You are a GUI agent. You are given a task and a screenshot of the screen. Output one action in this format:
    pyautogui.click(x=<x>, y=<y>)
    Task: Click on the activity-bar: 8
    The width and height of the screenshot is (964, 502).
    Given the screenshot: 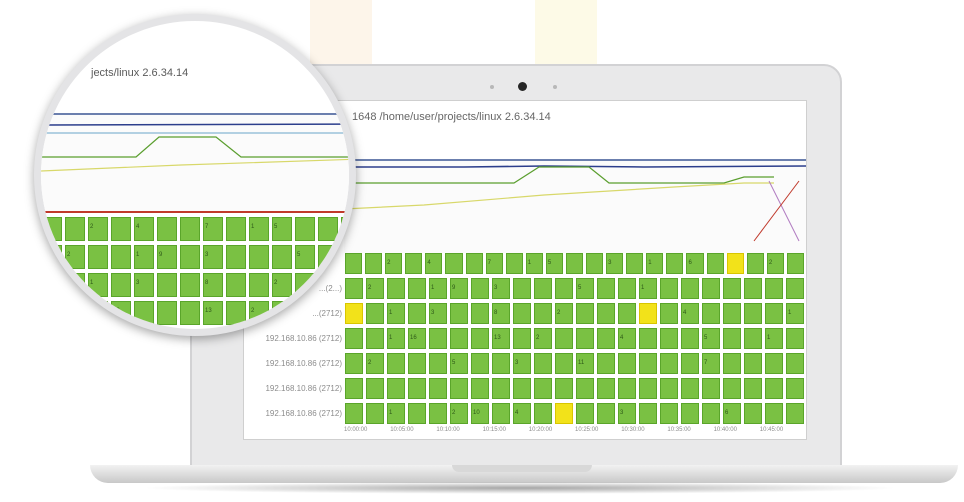 What is the action you would take?
    pyautogui.click(x=501, y=313)
    